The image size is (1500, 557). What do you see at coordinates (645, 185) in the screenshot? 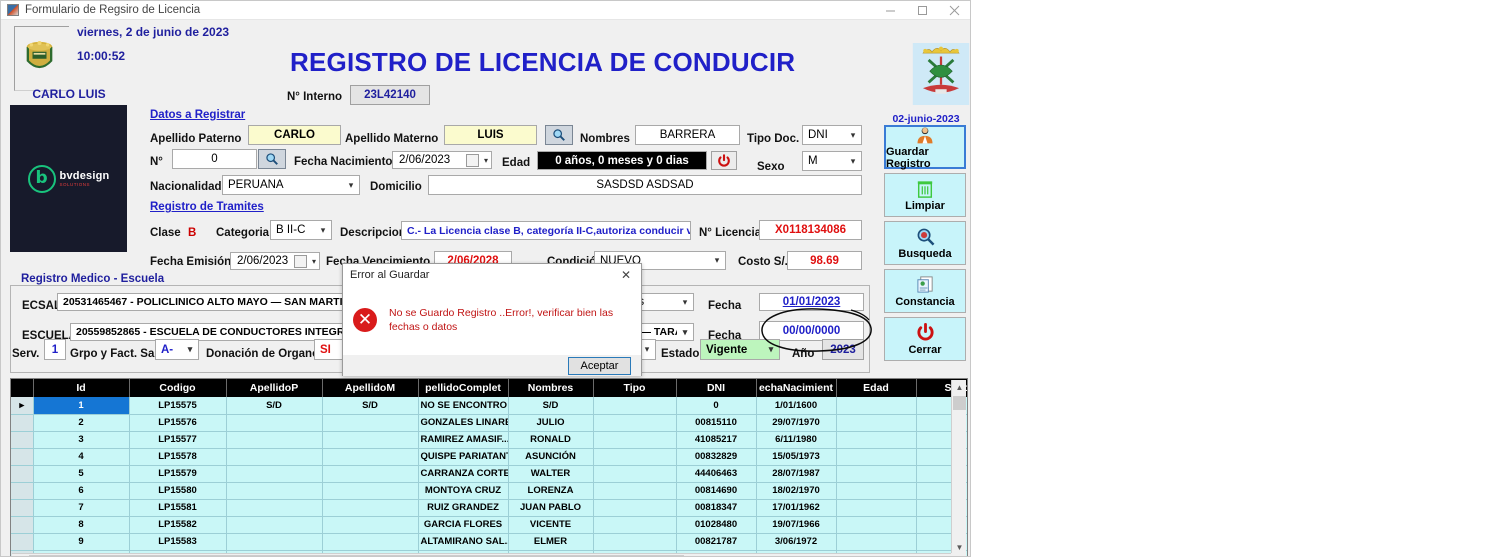
I see `domicilio-input: SASDSD ASDSAD` at bounding box center [645, 185].